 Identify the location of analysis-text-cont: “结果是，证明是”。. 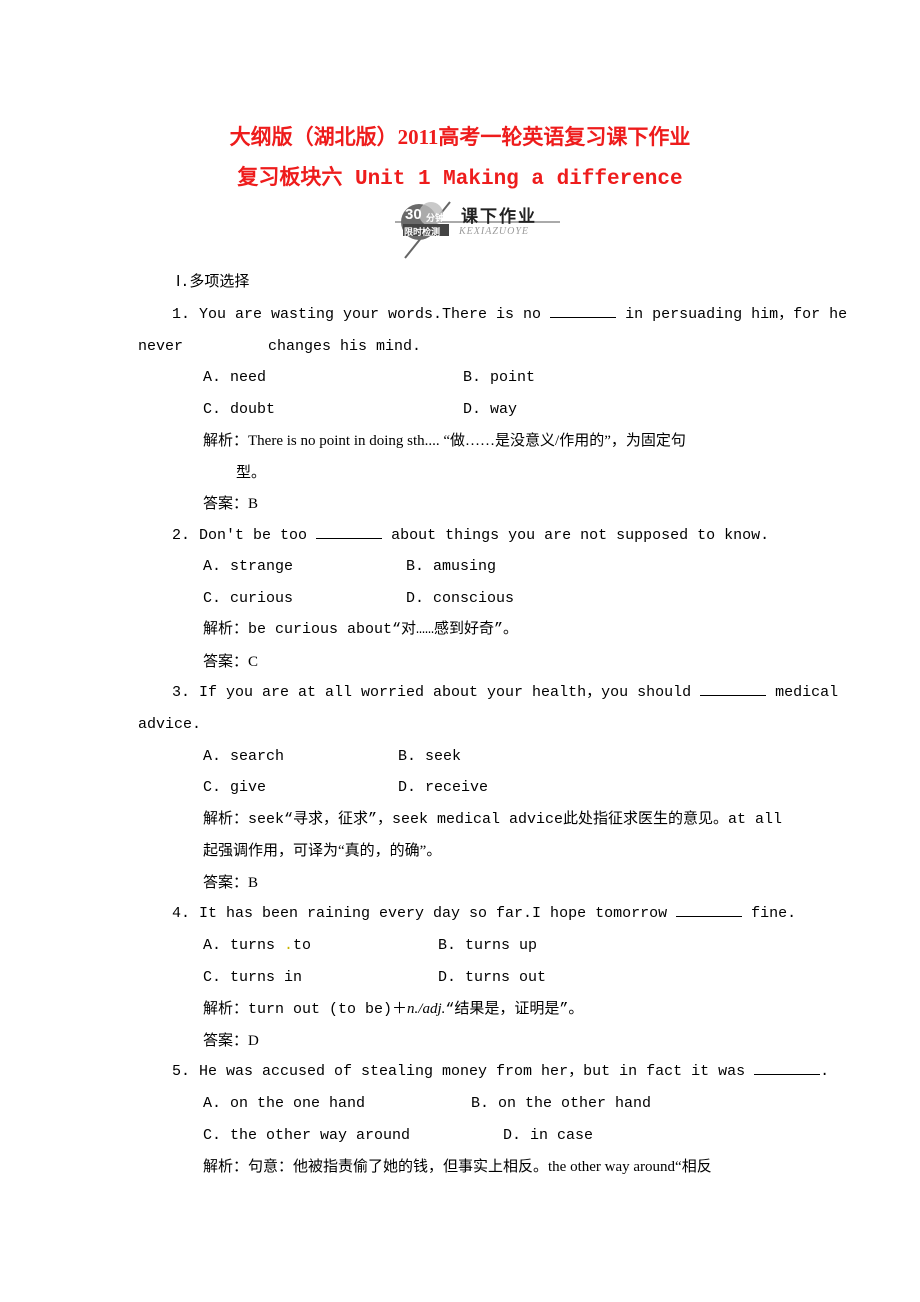
(514, 1009).